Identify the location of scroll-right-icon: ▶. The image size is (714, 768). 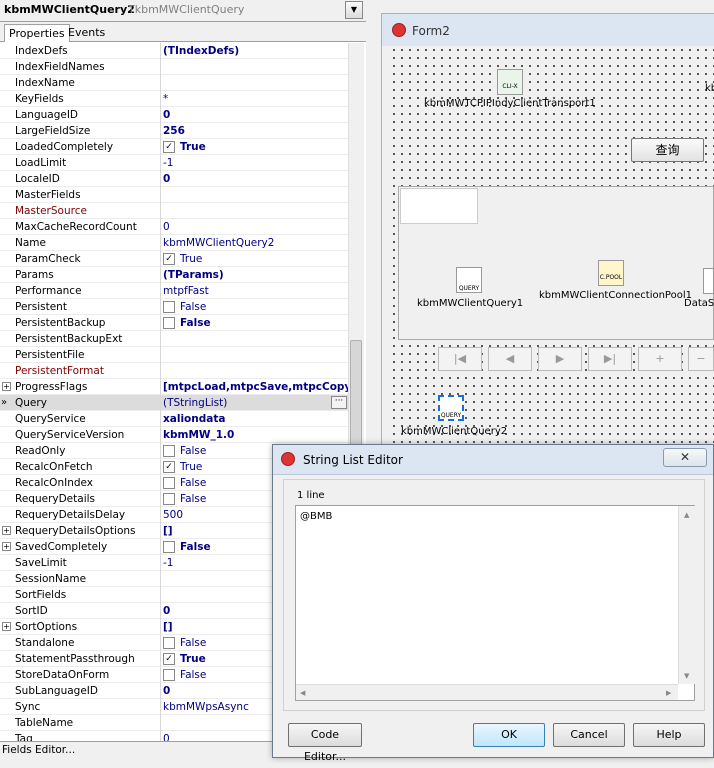
(668, 693).